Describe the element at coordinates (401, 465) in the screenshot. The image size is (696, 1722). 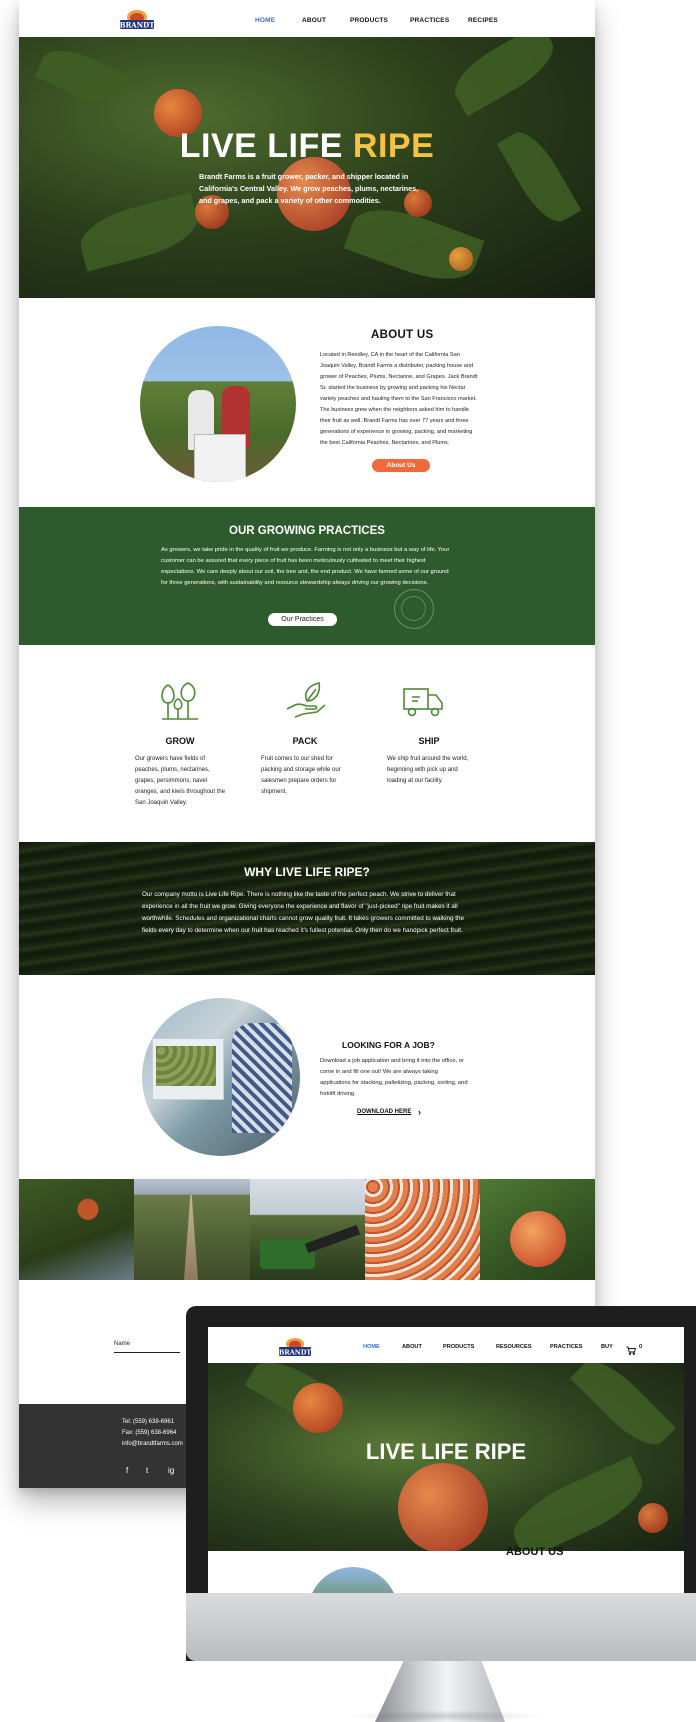
I see `about-us-button: About Us` at that location.